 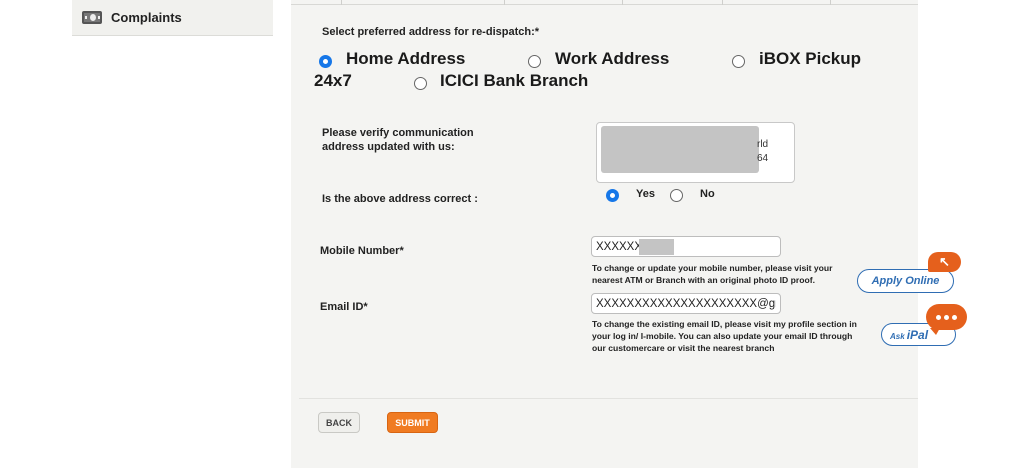 I want to click on divider, so click(x=608, y=398).